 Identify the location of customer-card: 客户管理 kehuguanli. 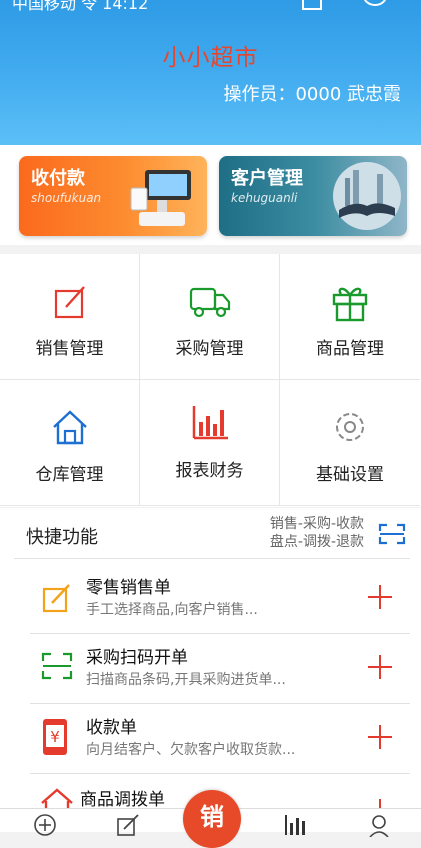
(313, 196).